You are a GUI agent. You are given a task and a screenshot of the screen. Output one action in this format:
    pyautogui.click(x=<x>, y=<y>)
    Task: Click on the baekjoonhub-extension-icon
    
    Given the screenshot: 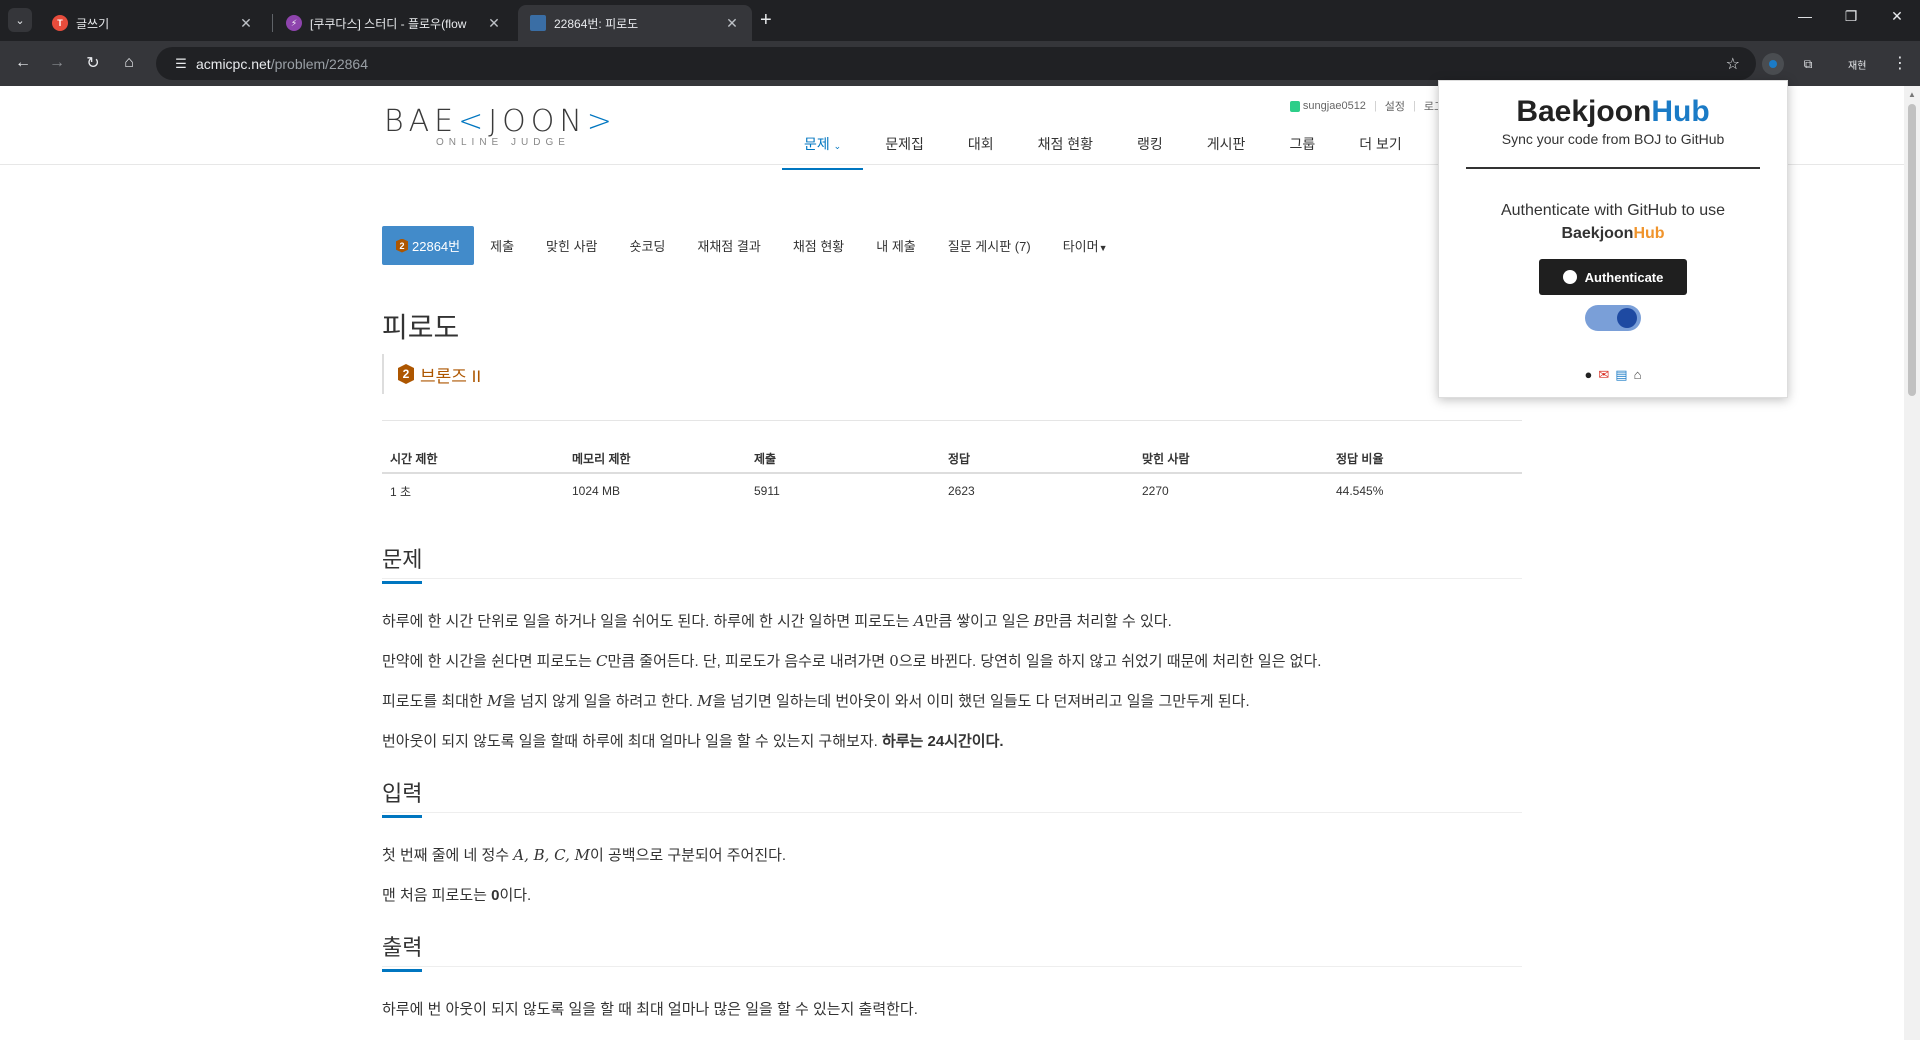 What is the action you would take?
    pyautogui.click(x=1773, y=64)
    